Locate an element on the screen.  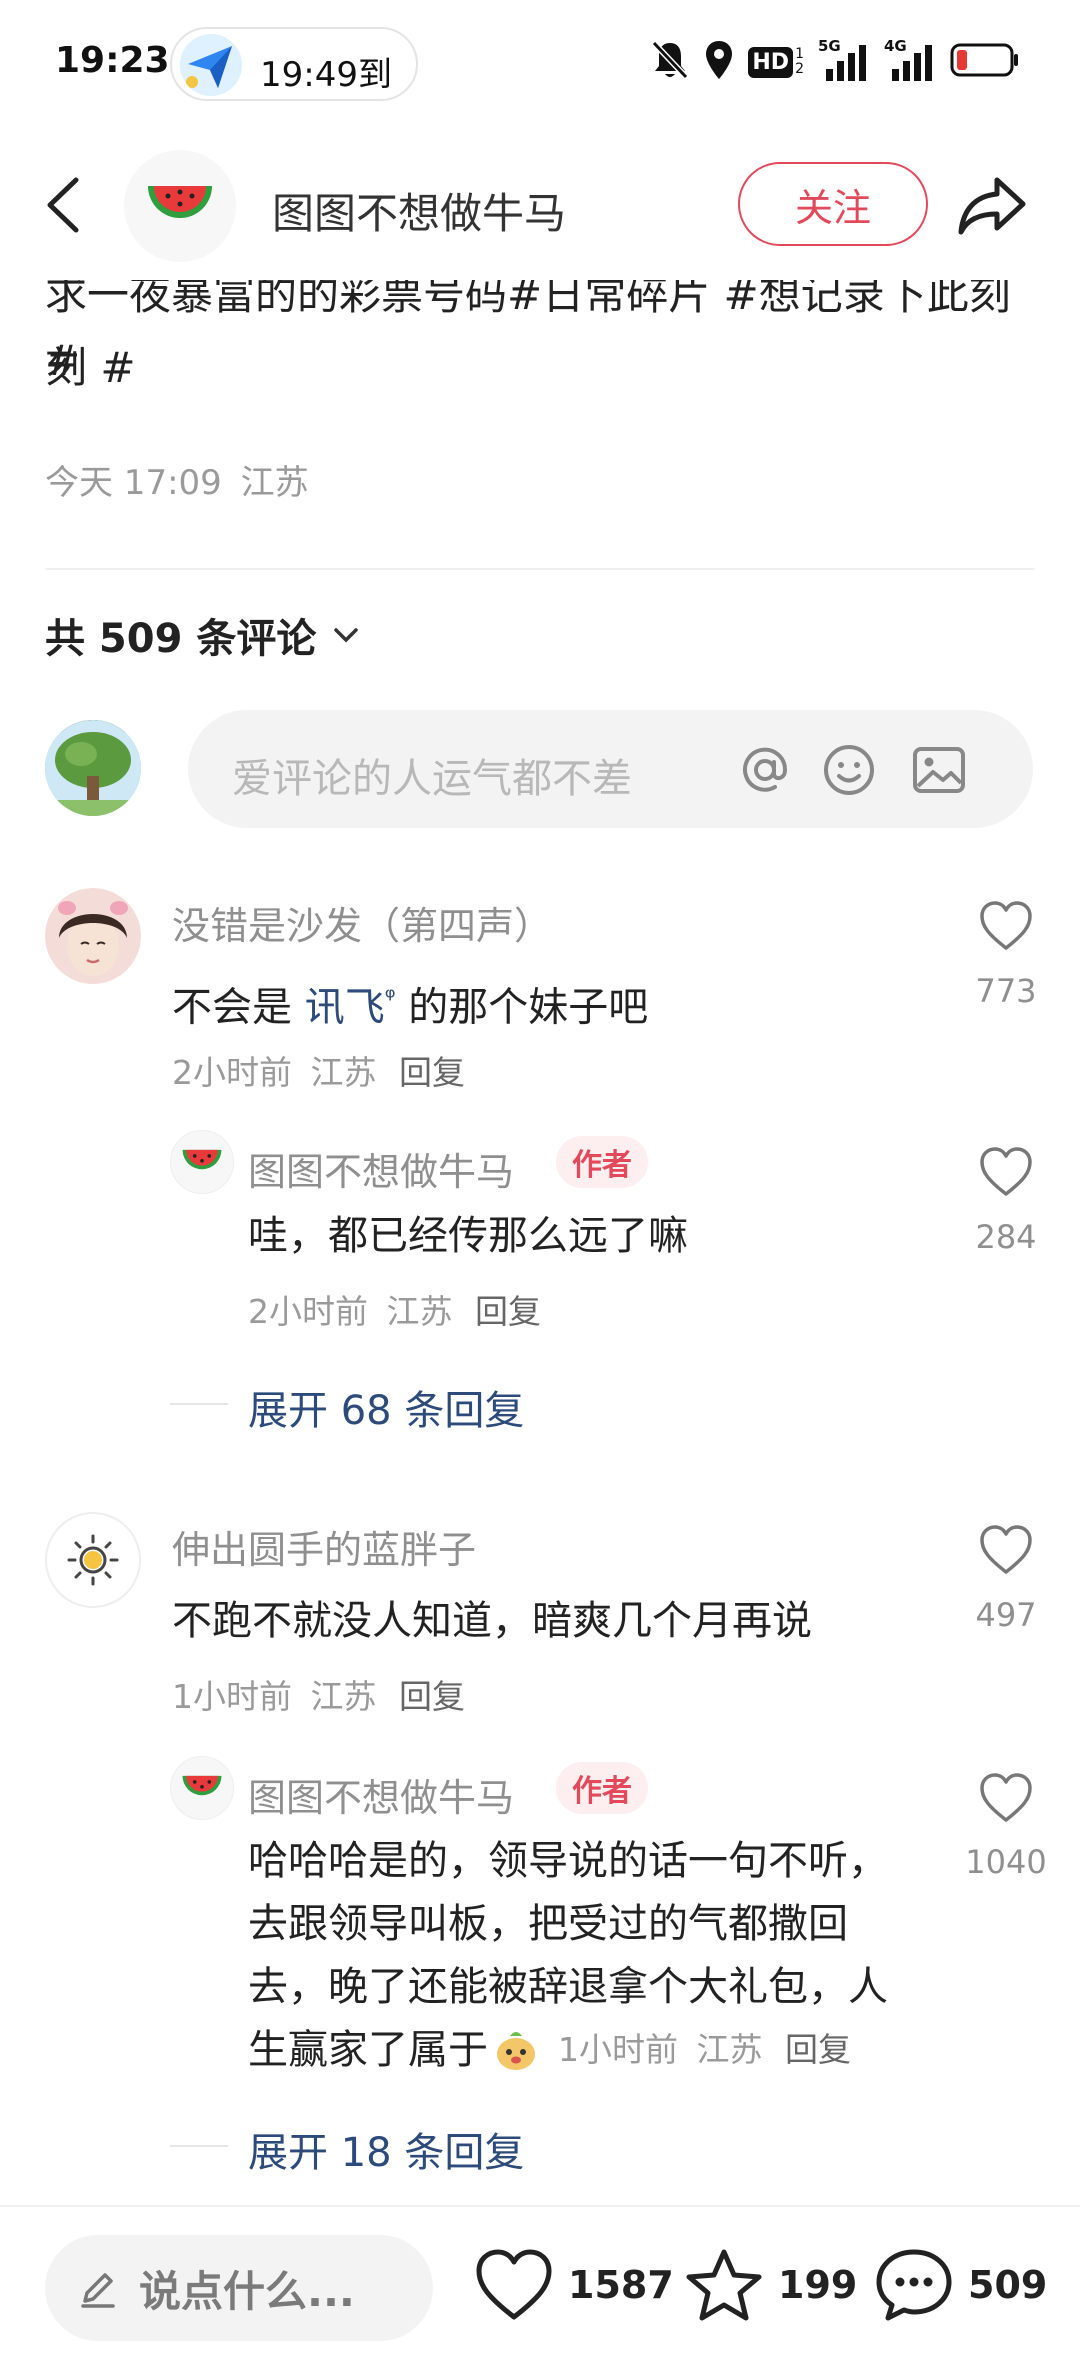
comment-input-placeholder: 爱评论的人运气都不差 is located at coordinates (432, 779).